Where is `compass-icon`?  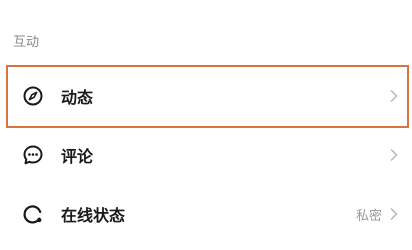
compass-icon is located at coordinates (33, 96).